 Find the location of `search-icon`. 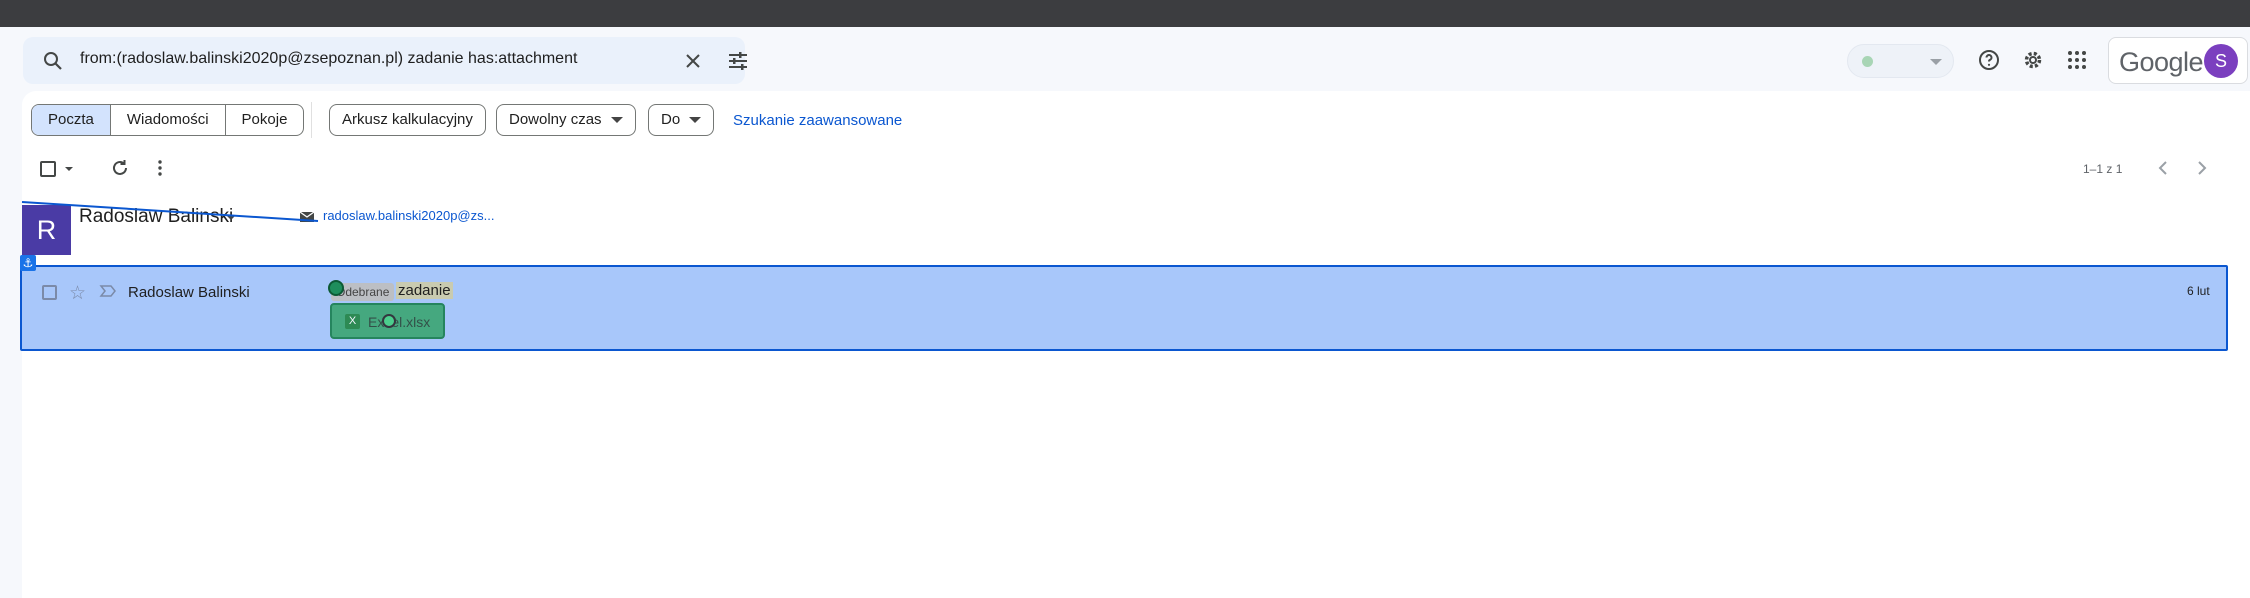

search-icon is located at coordinates (53, 61).